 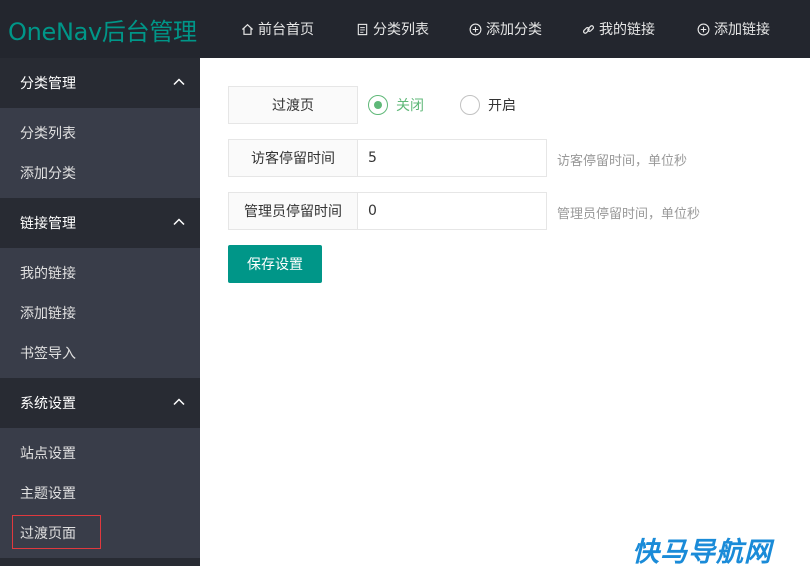 I want to click on sidebar-item-label: 添加链接, so click(x=48, y=314).